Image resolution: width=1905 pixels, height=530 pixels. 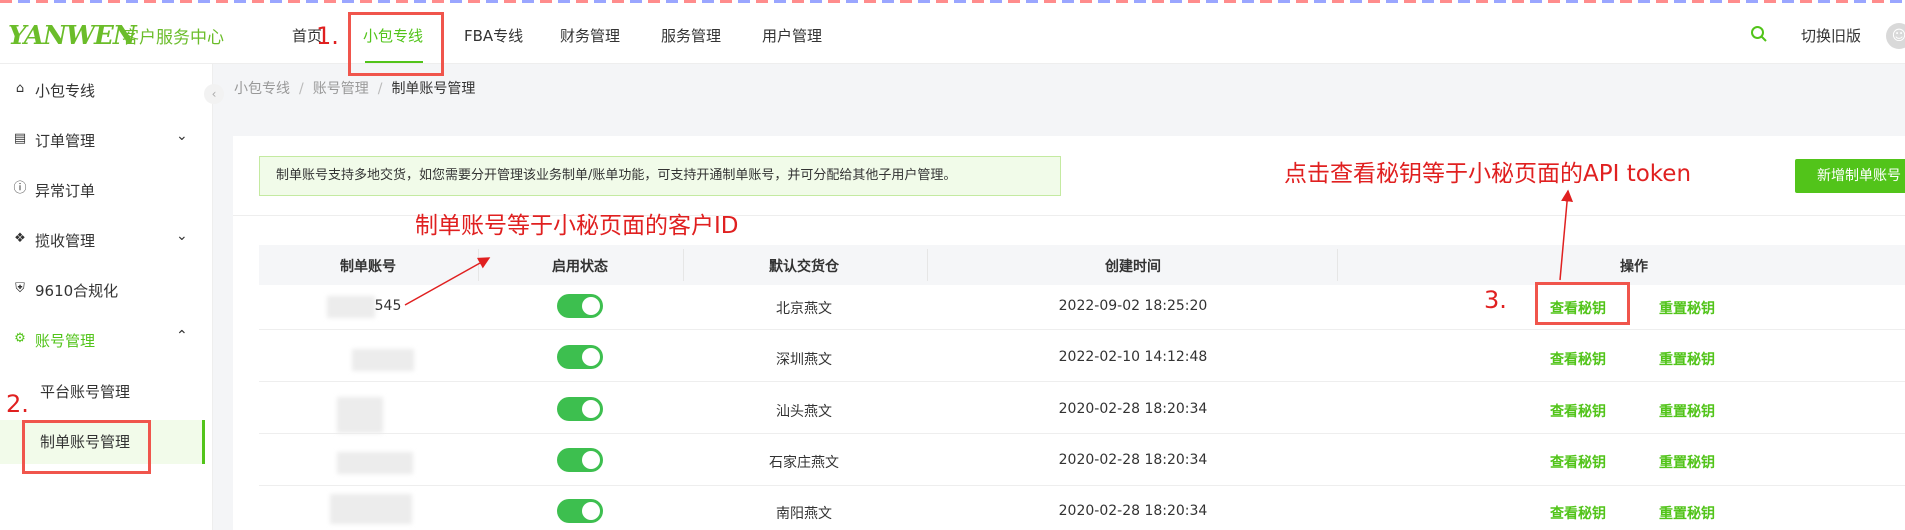 I want to click on arrow-to-account-header, so click(x=447, y=281).